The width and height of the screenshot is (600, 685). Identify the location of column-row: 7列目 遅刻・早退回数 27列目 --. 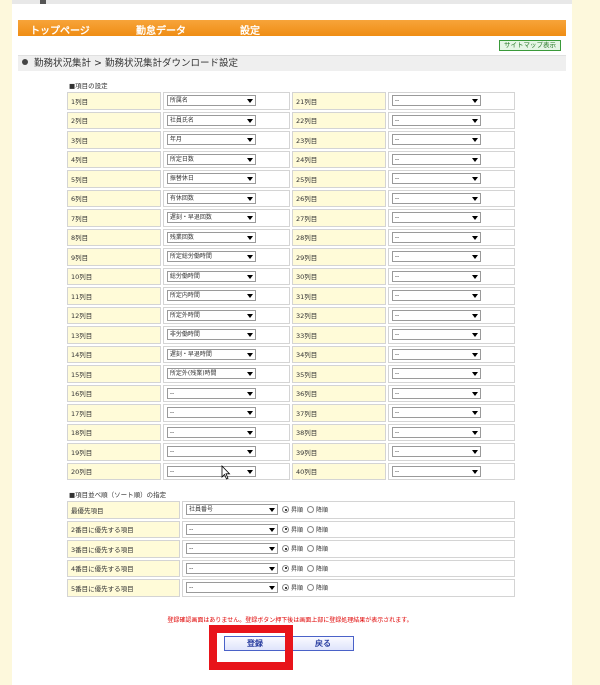
(291, 218).